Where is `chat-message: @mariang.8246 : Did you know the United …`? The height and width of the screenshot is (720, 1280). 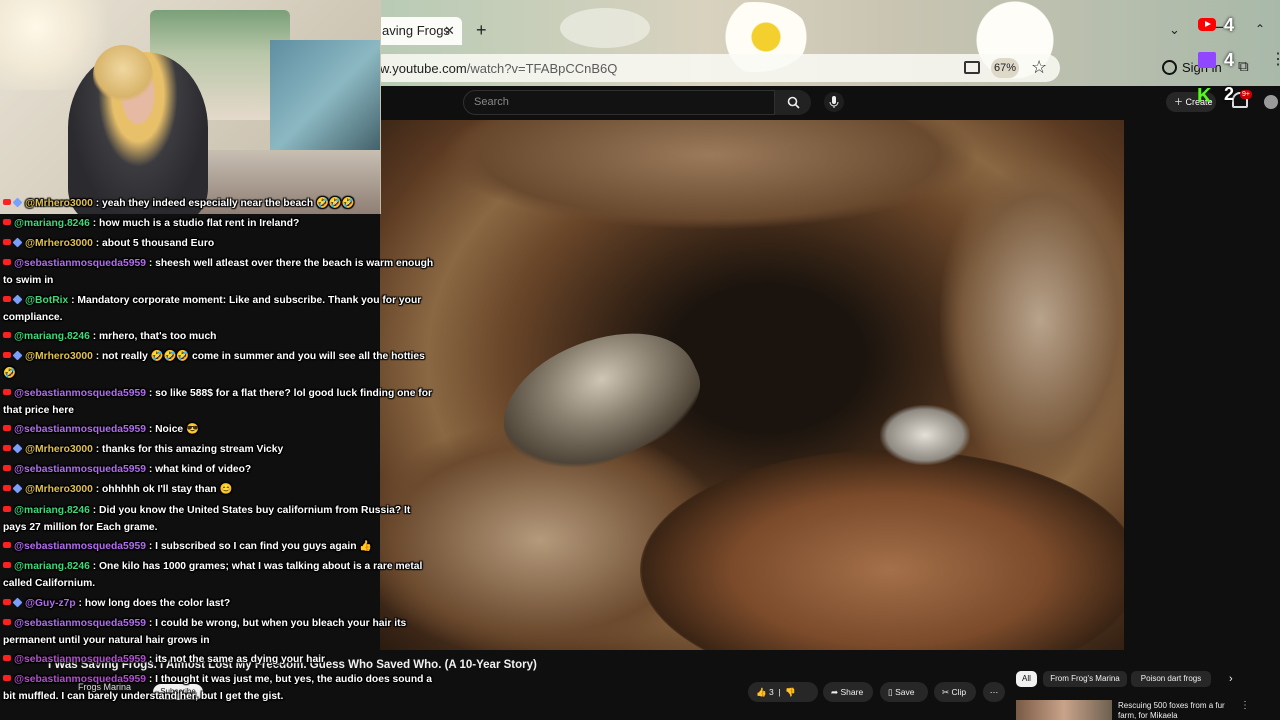
chat-message: @mariang.8246 : Did you know the United … is located at coordinates (207, 519).